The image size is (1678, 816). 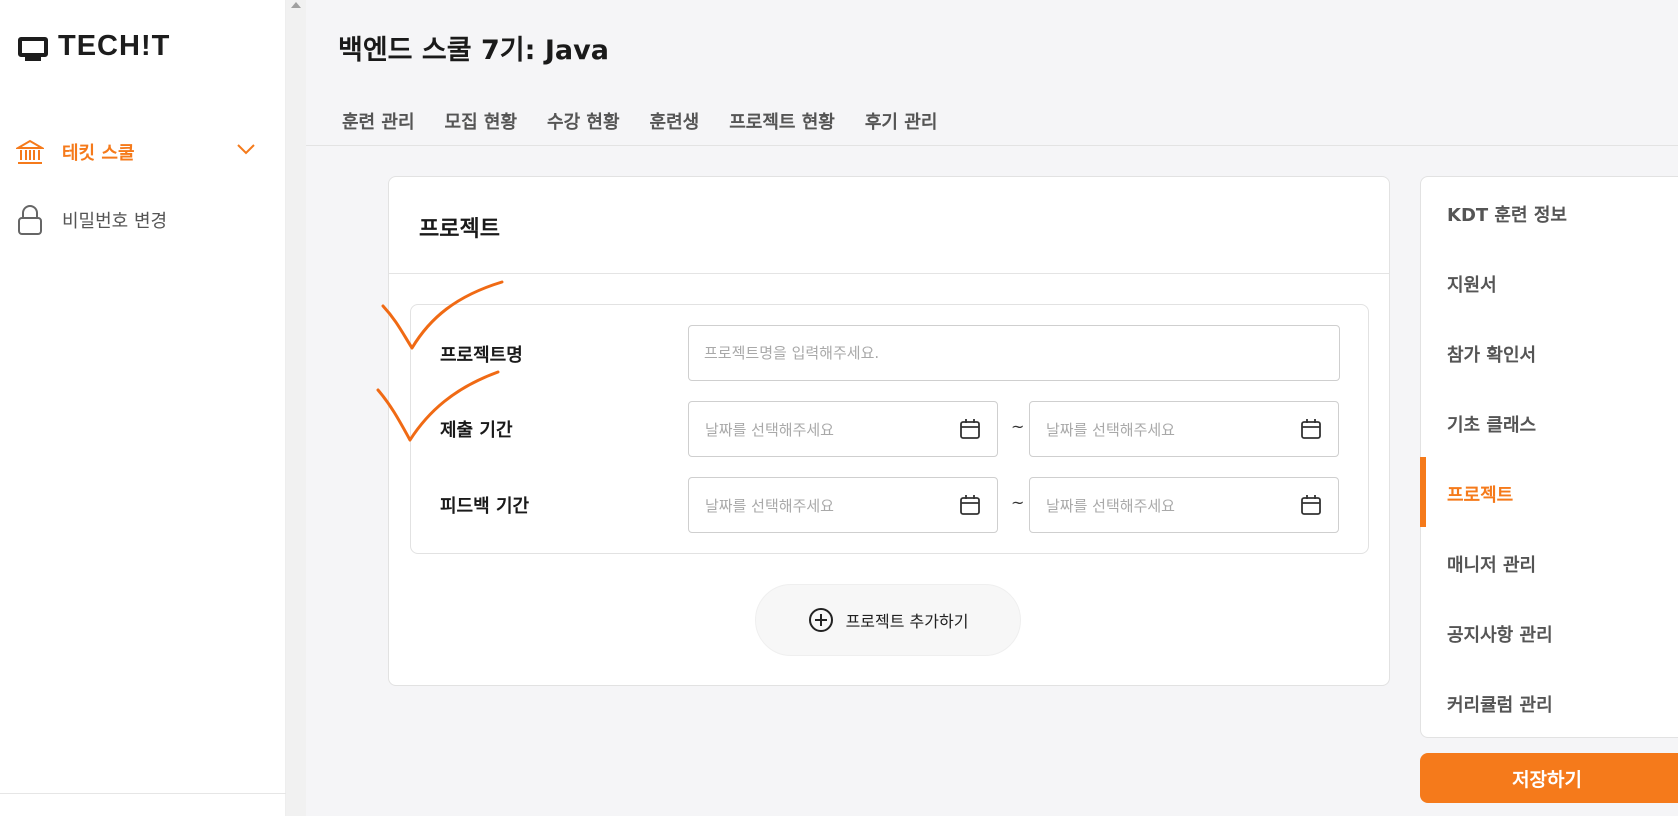 What do you see at coordinates (583, 121) in the screenshot?
I see `tab-attendance-status: 수강 현황` at bounding box center [583, 121].